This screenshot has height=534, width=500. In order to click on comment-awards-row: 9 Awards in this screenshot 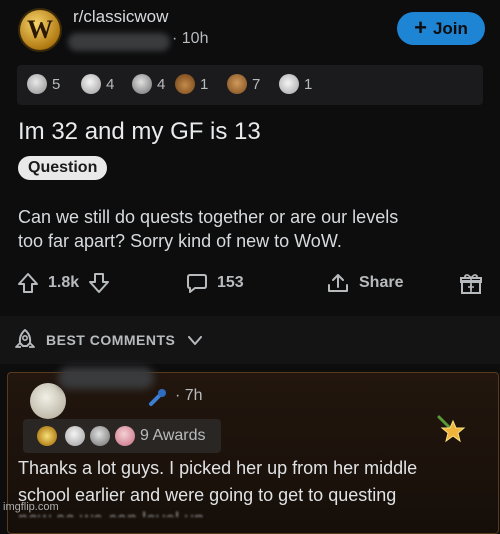, I will do `click(122, 436)`.